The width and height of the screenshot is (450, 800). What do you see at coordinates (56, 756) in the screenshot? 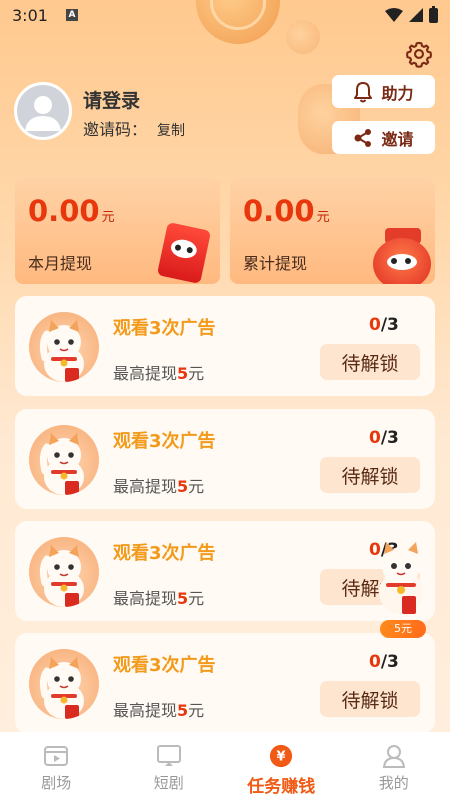
I see `theater-icon` at bounding box center [56, 756].